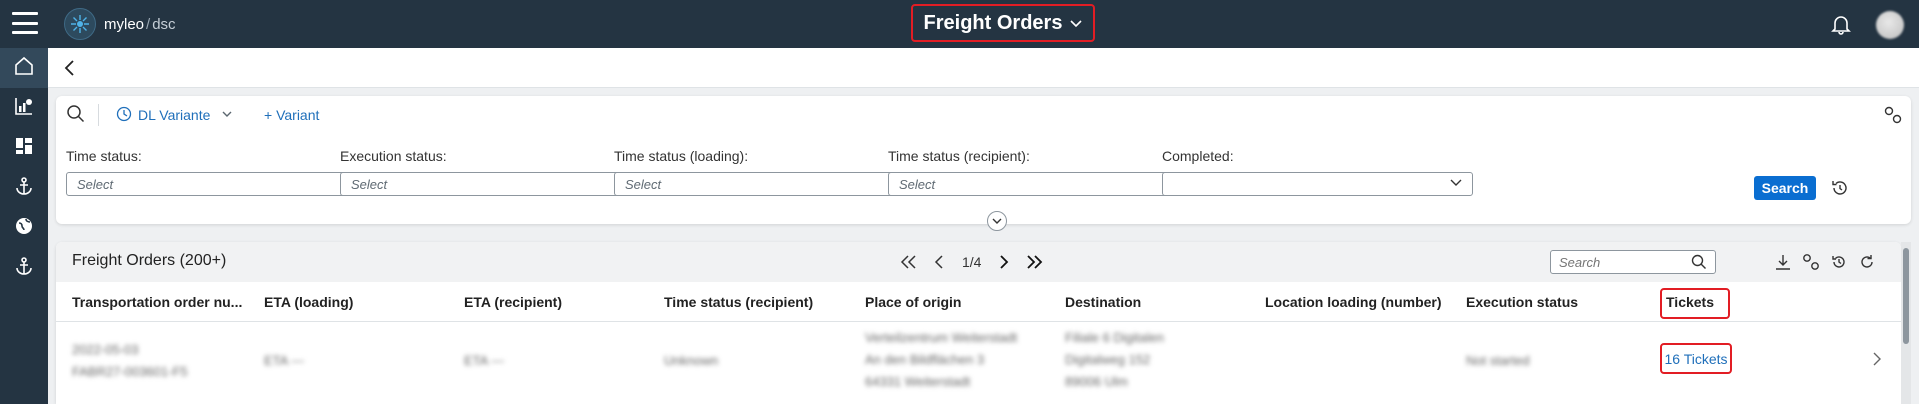 This screenshot has height=404, width=1919. I want to click on origin-line: Verteilzentrum Weiterstadt, so click(941, 337).